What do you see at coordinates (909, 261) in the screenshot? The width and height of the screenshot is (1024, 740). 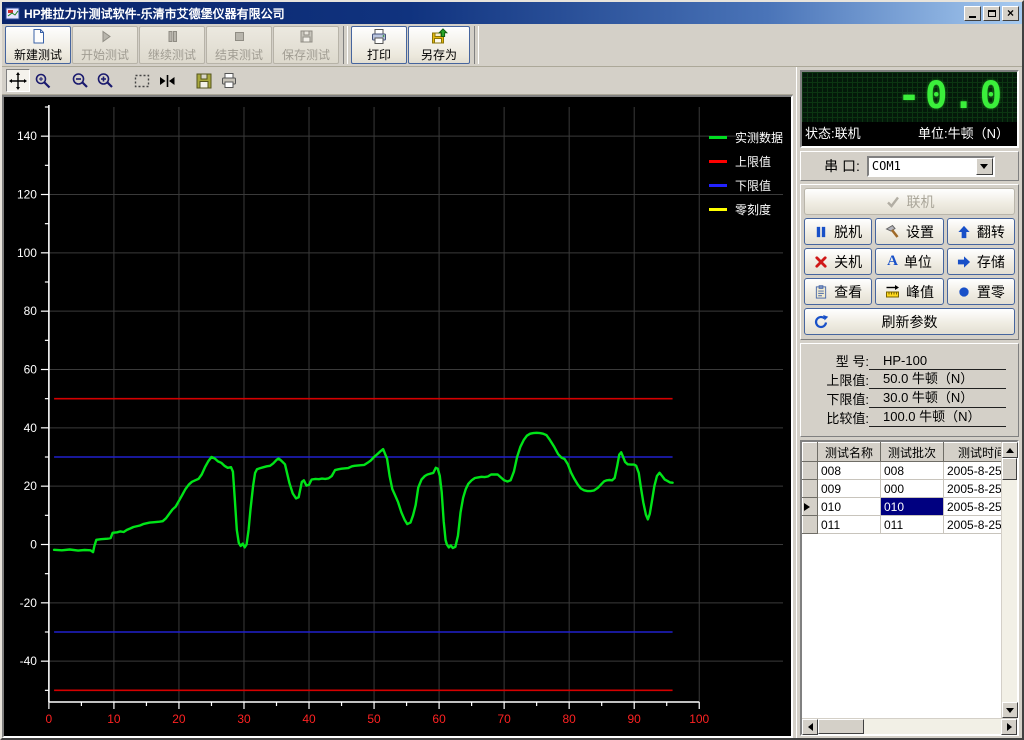 I see `unit-button: A 单位` at bounding box center [909, 261].